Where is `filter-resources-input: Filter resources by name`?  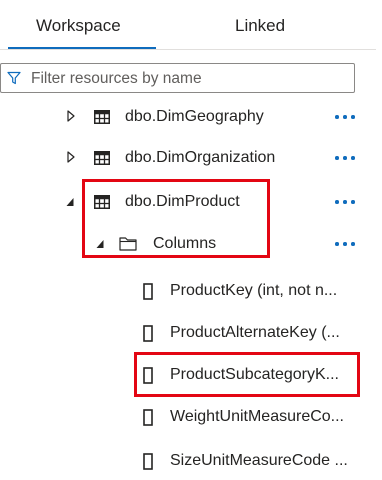 filter-resources-input: Filter resources by name is located at coordinates (177, 78).